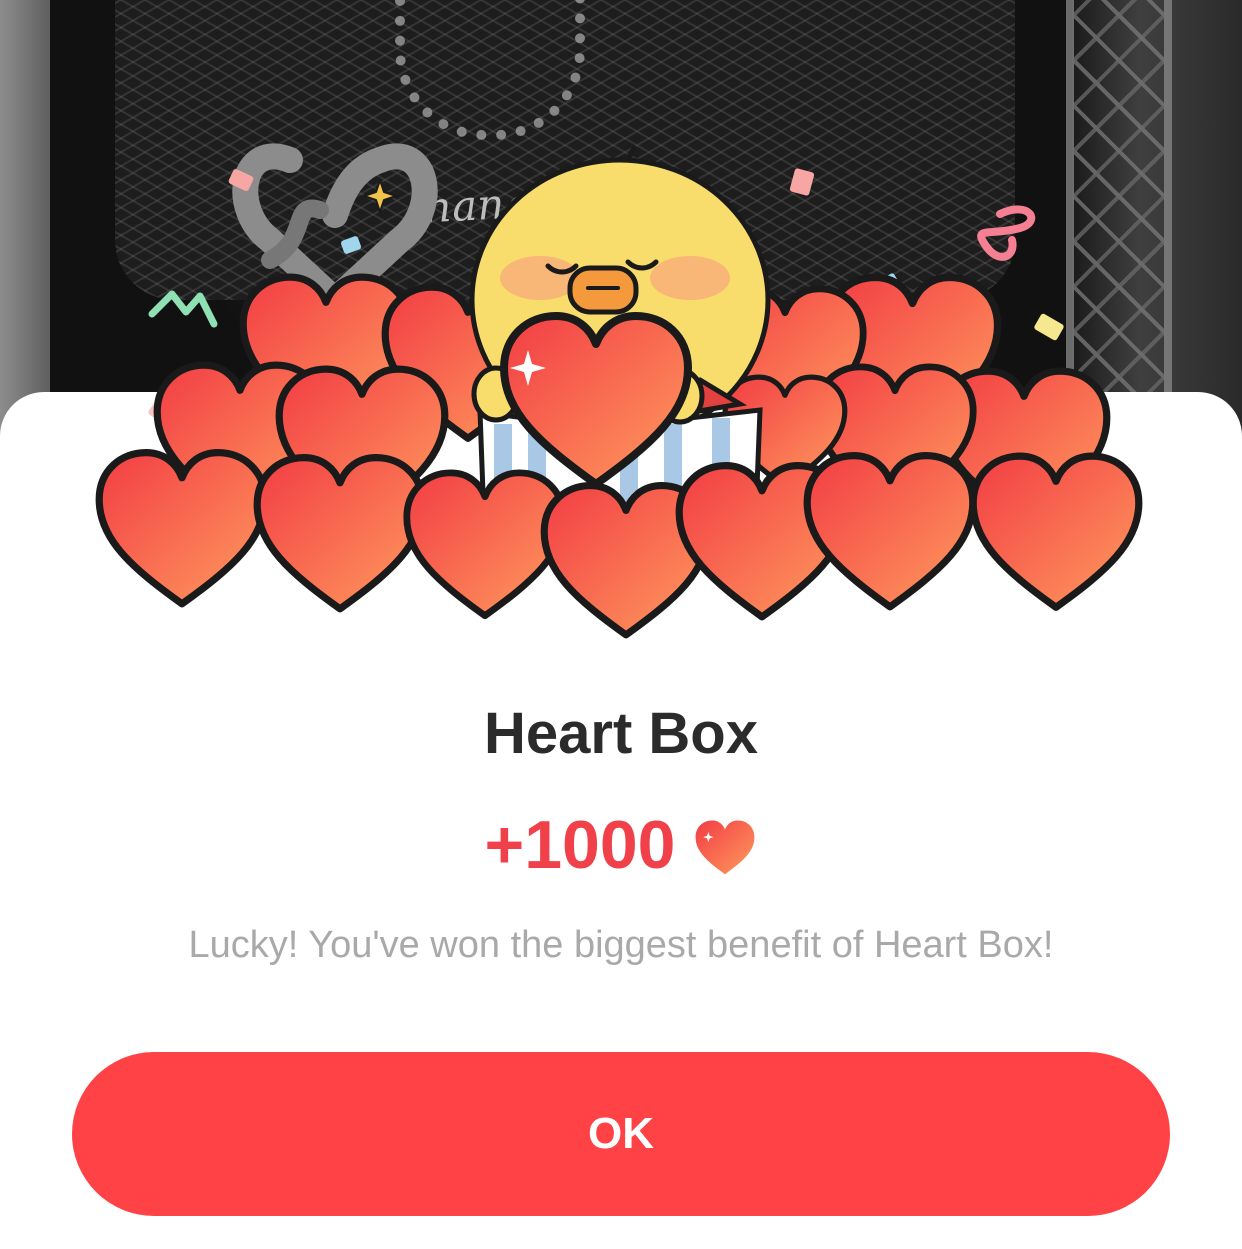 This screenshot has width=1242, height=1249. What do you see at coordinates (621, 1134) in the screenshot?
I see `ok-button: OK` at bounding box center [621, 1134].